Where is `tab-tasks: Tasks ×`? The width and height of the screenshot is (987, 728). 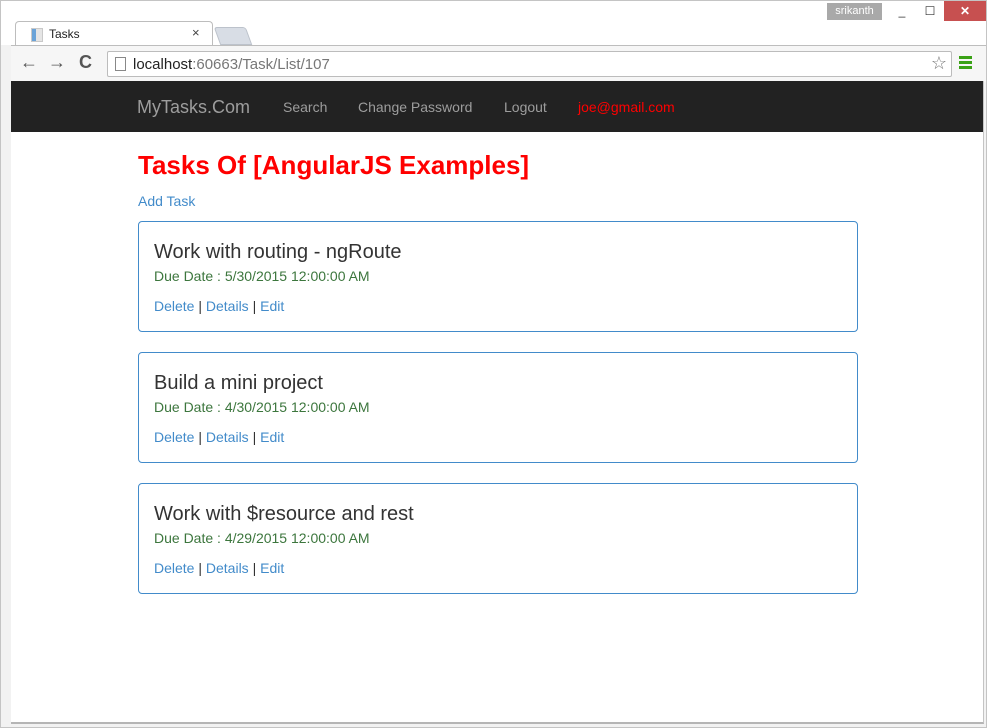
tab-tasks: Tasks × is located at coordinates (114, 34).